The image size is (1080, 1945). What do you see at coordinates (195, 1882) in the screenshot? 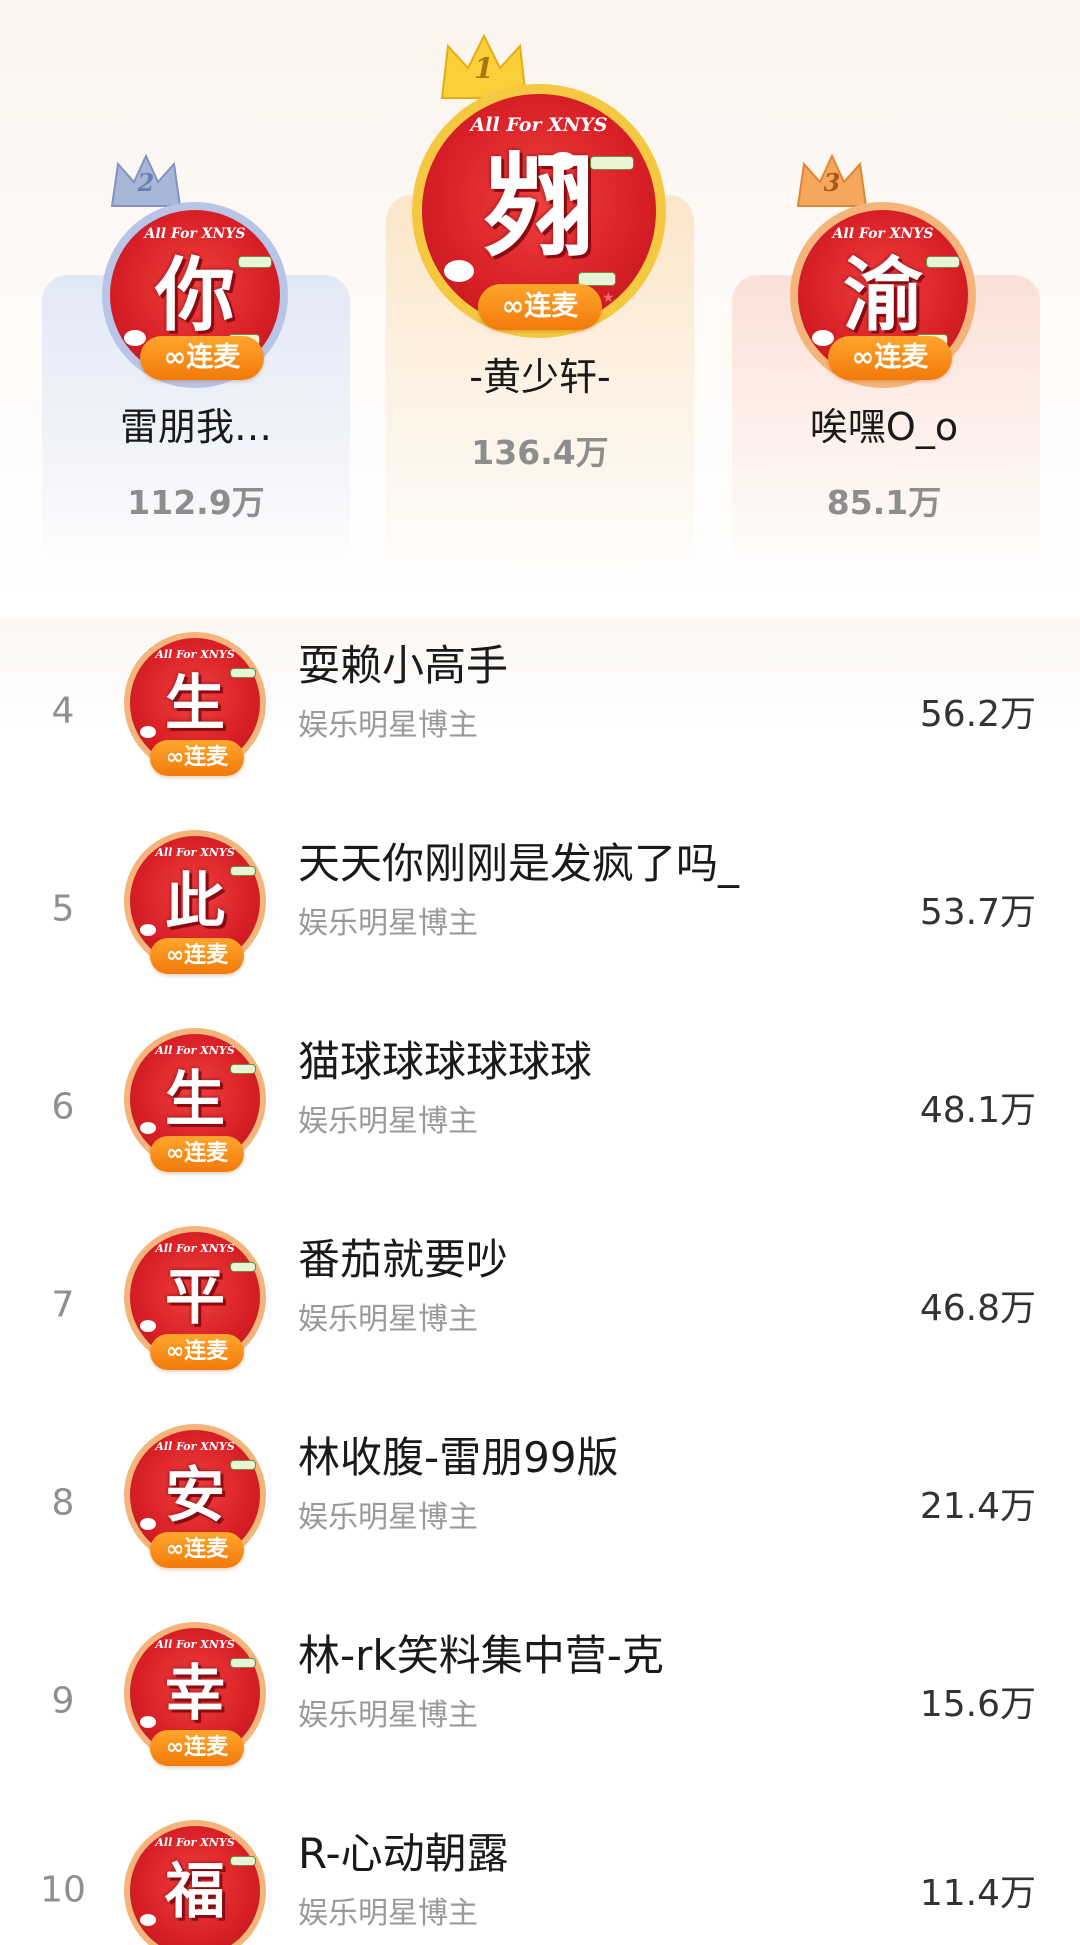
I see `avatar: All For XNYS 福` at bounding box center [195, 1882].